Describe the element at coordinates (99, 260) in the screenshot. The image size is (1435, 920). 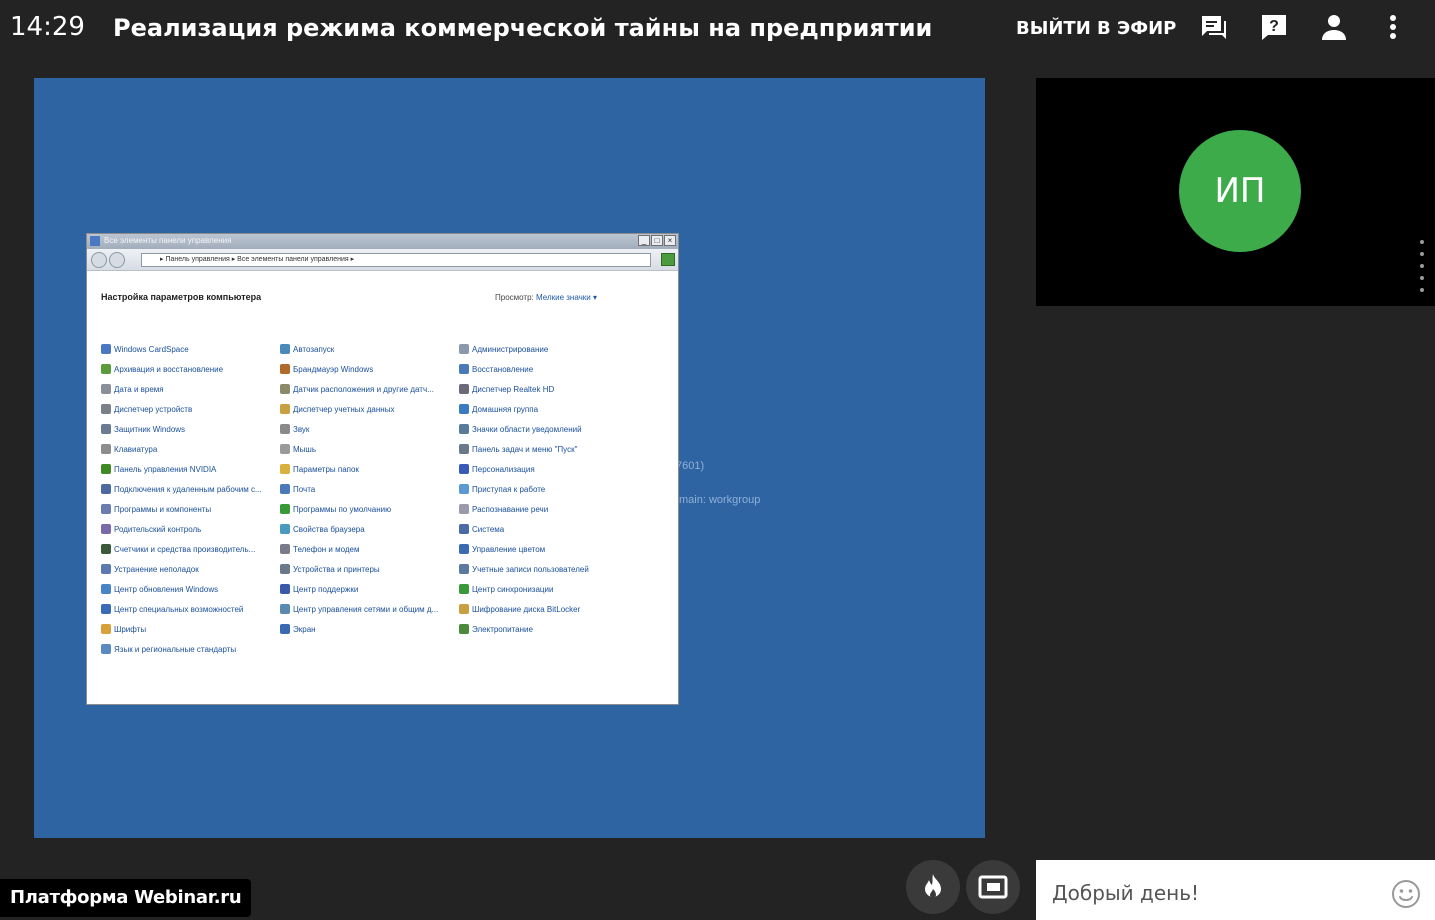
I see `back-icon` at that location.